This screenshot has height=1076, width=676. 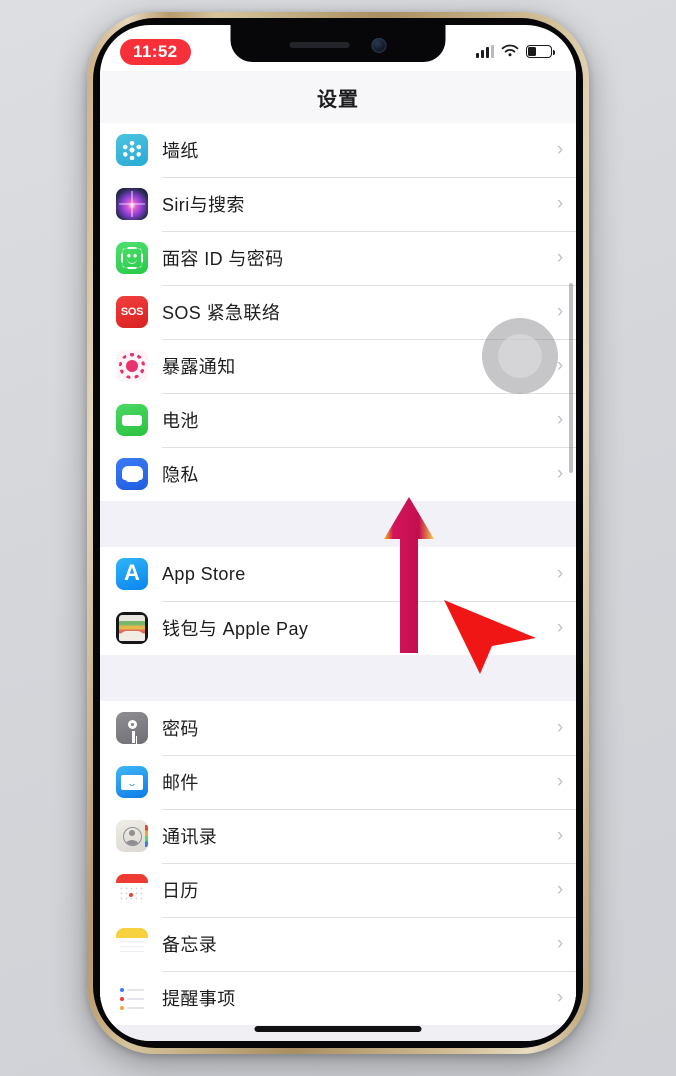 I want to click on exposure-notification-icon, so click(x=132, y=366).